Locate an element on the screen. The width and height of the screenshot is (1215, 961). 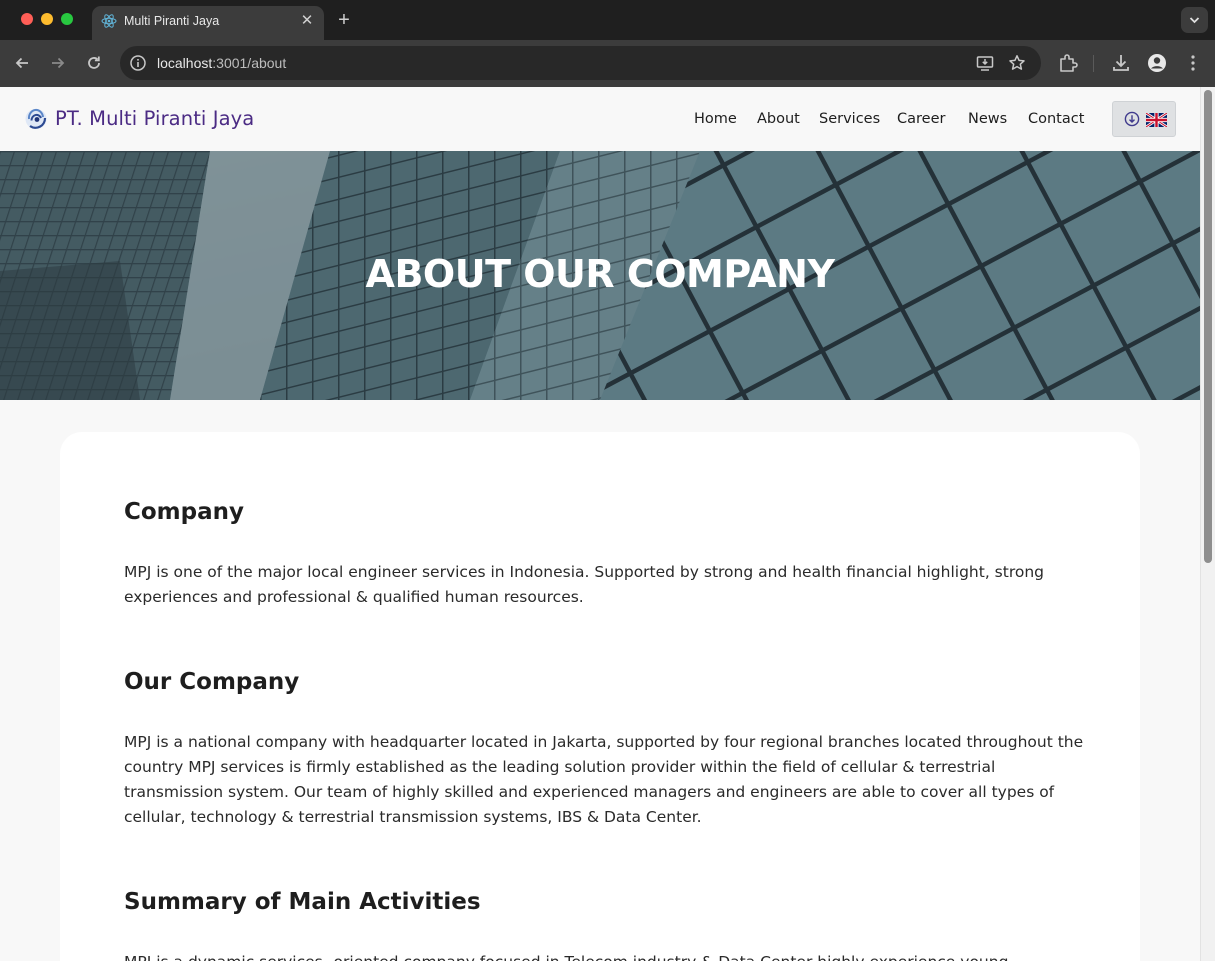
window-close-button is located at coordinates (27, 19).